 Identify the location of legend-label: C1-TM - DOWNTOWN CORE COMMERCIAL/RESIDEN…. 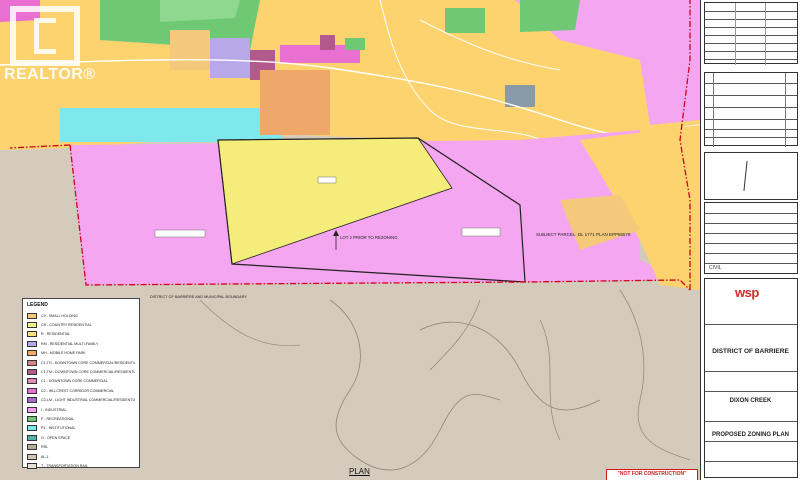
(88, 372).